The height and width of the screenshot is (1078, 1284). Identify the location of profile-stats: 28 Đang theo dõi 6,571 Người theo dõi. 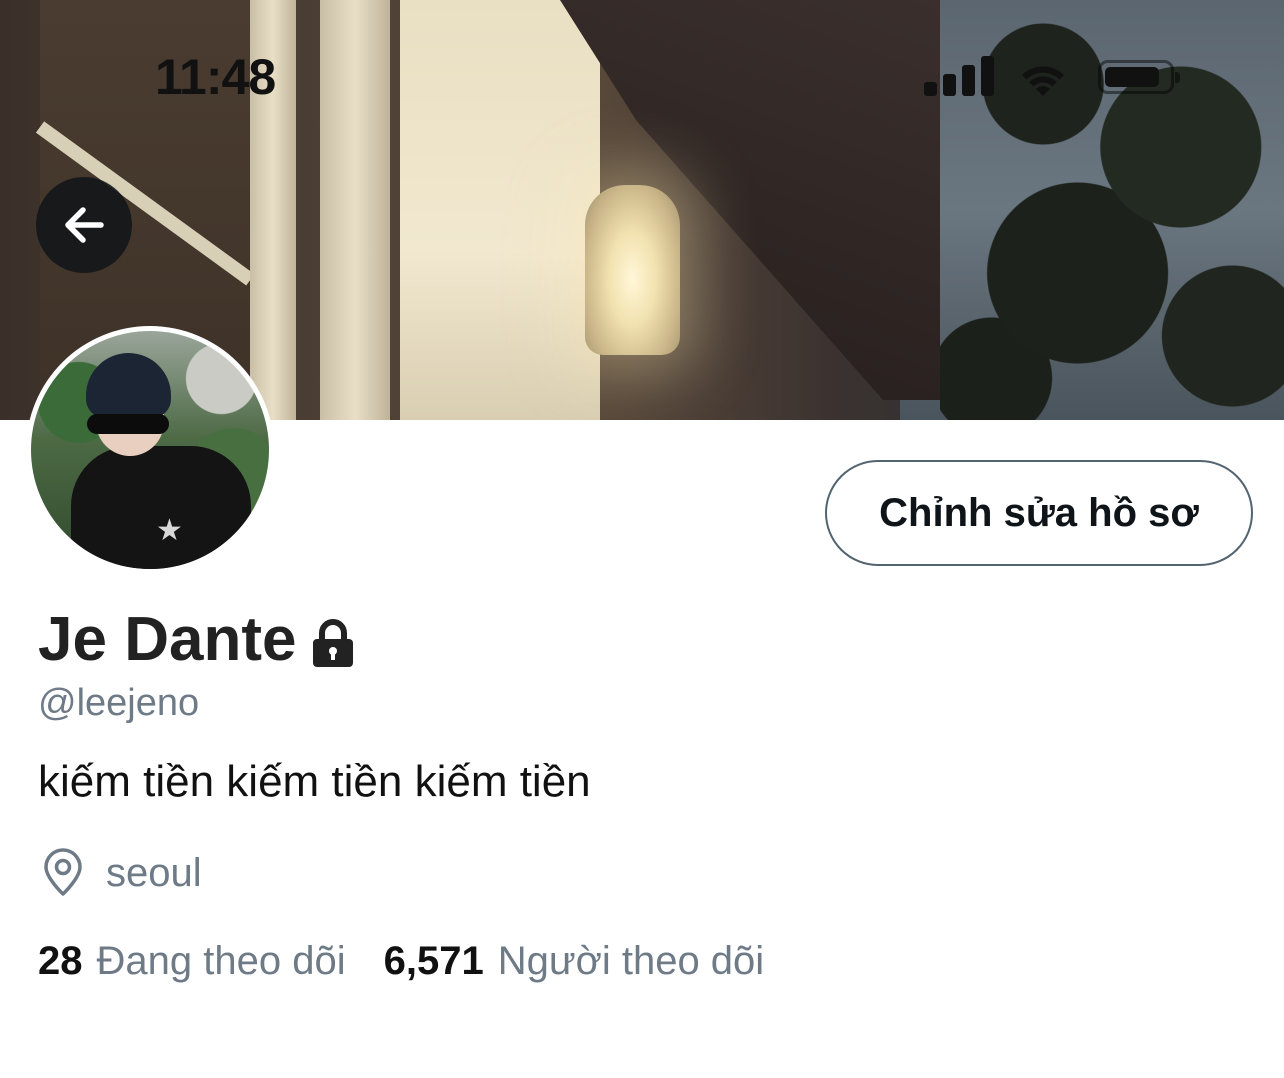
(401, 961).